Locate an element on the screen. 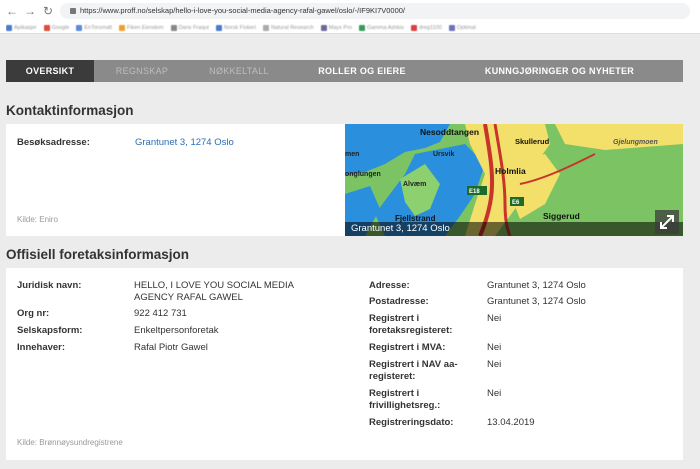 This screenshot has width=700, height=469. bookmark-label: EnTorsmalt is located at coordinates (98, 27).